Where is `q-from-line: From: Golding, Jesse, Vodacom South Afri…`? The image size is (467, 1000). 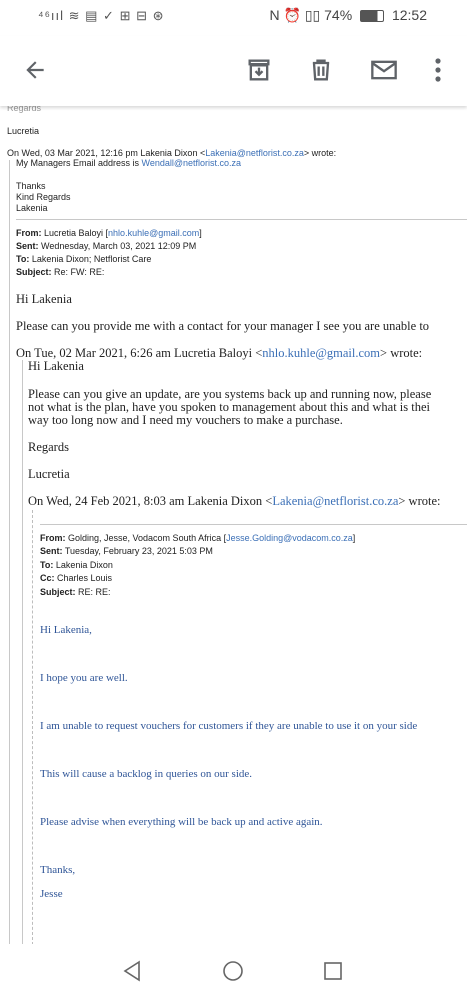
q-from-line: From: Golding, Jesse, Vodacom South Afri… is located at coordinates (198, 538).